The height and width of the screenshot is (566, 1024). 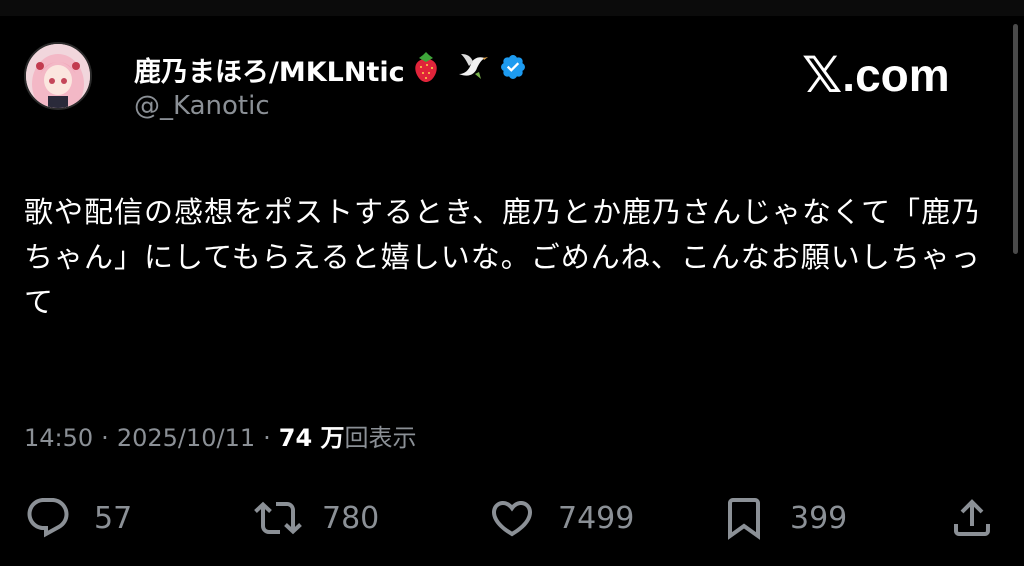 I want to click on reply-icon, so click(x=48, y=518).